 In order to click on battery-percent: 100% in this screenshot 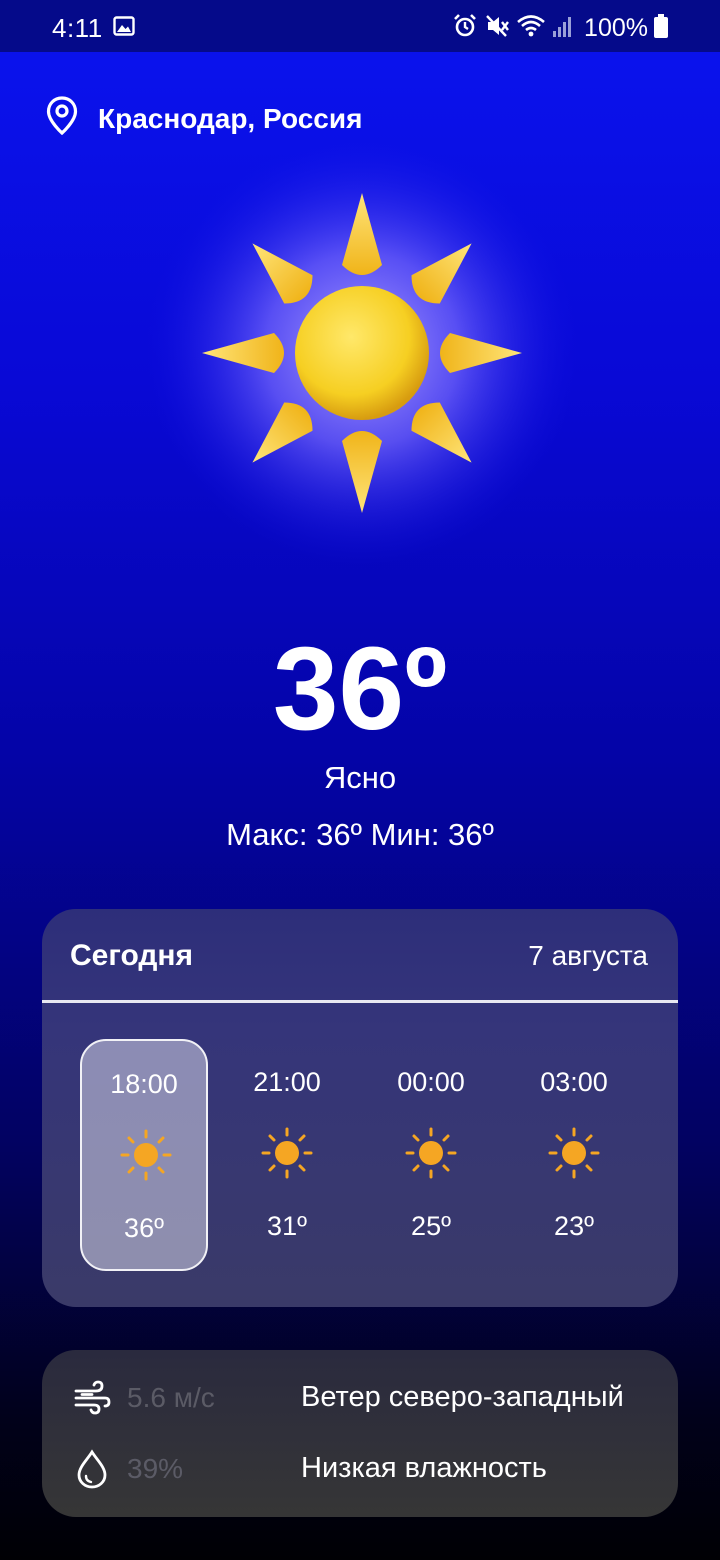, I will do `click(616, 28)`.